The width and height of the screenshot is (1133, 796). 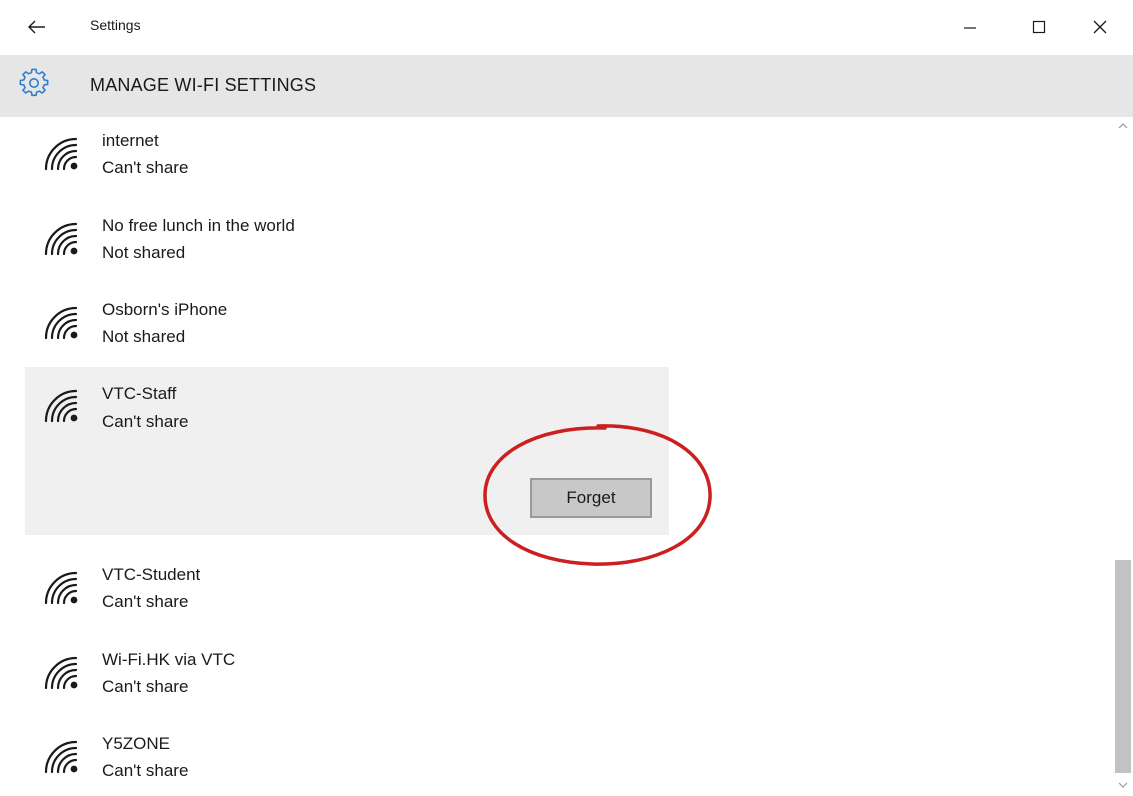 I want to click on gear-icon, so click(x=34, y=82).